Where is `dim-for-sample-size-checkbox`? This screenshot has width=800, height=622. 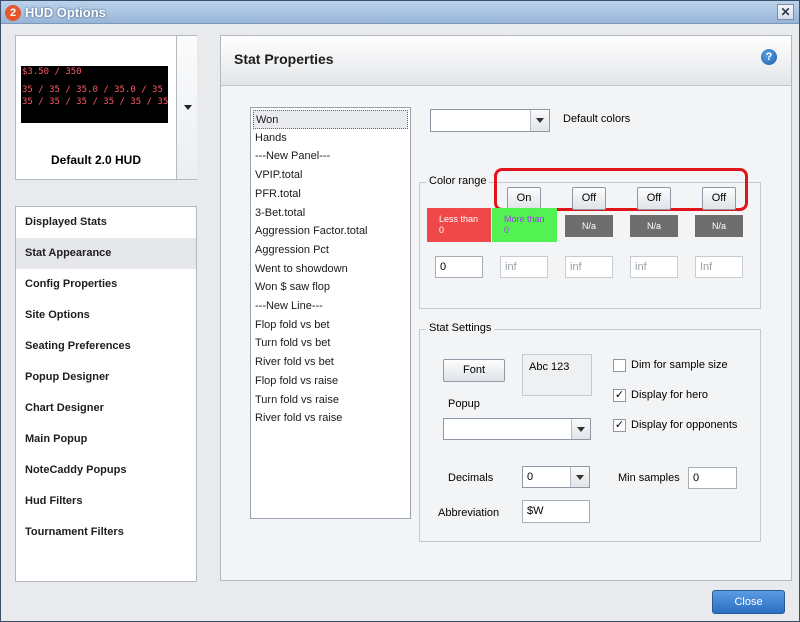 dim-for-sample-size-checkbox is located at coordinates (619, 365).